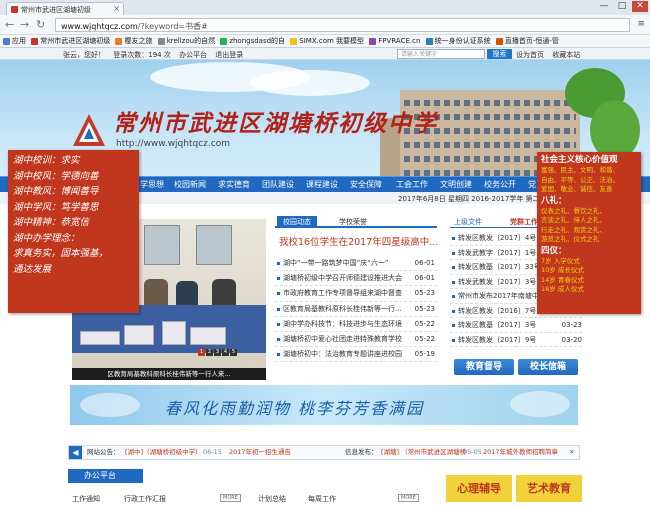 This screenshot has height=509, width=650. Describe the element at coordinates (527, 41) in the screenshot. I see `bookmark-live: 直播首页-恒通-管` at that location.